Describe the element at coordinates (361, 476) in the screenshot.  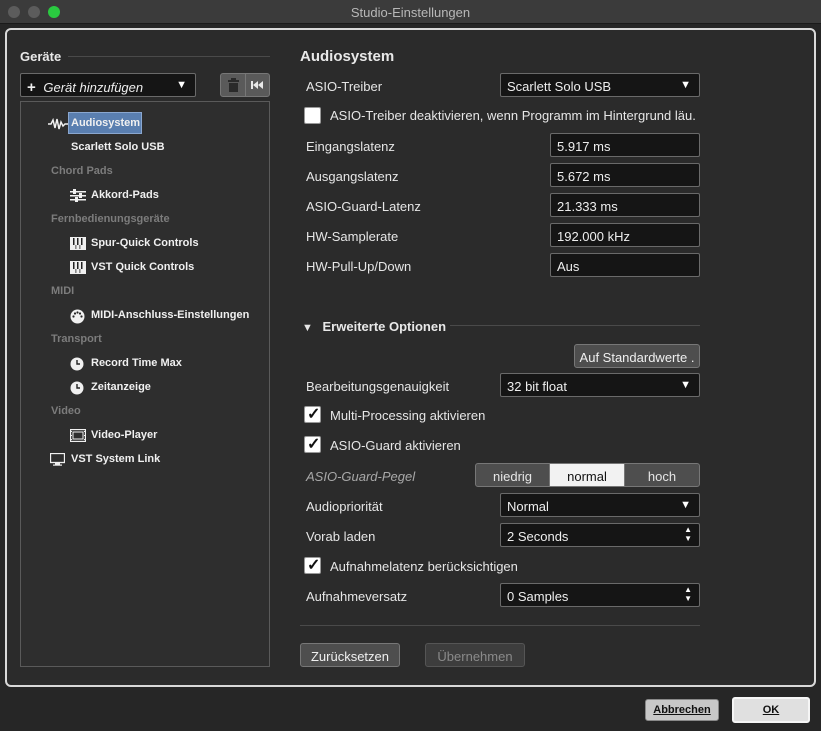
I see `asio-guard-level-label: ASIO-Guard-Pegel` at that location.